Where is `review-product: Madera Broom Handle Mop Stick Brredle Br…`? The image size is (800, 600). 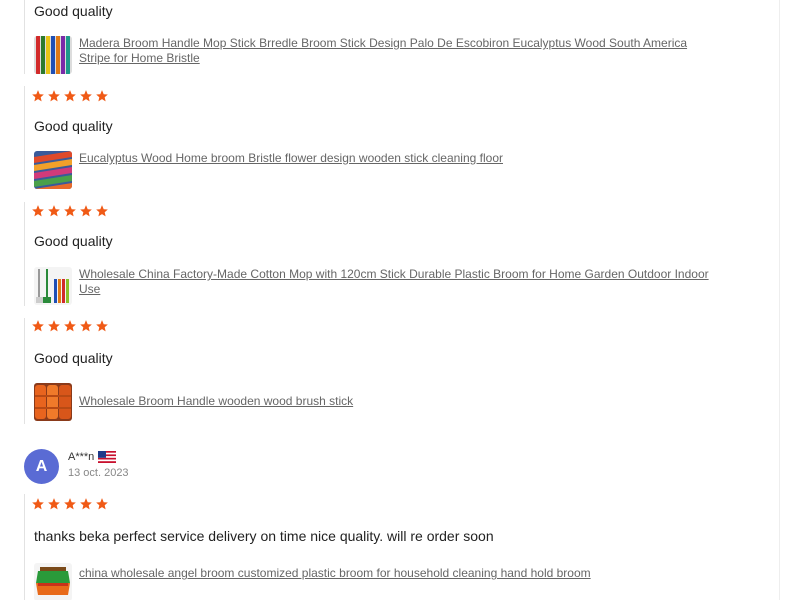
review-product: Madera Broom Handle Mop Stick Brredle Br… is located at coordinates (376, 55).